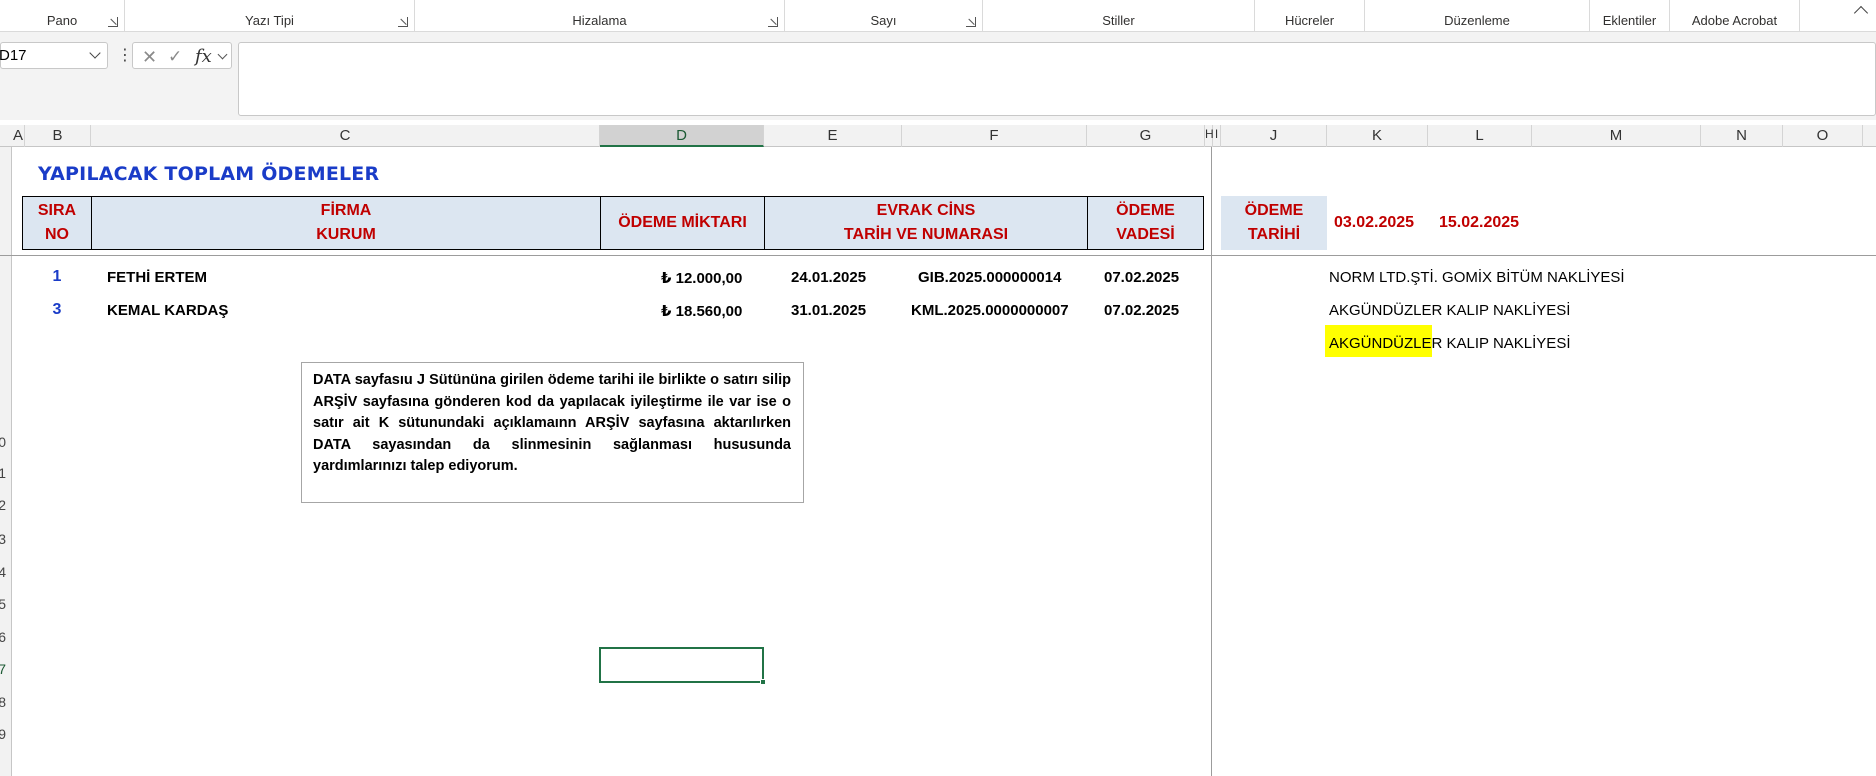 The image size is (1876, 776). Describe the element at coordinates (701, 278) in the screenshot. I see `cell-miktar: ₺ 12.000,00` at that location.